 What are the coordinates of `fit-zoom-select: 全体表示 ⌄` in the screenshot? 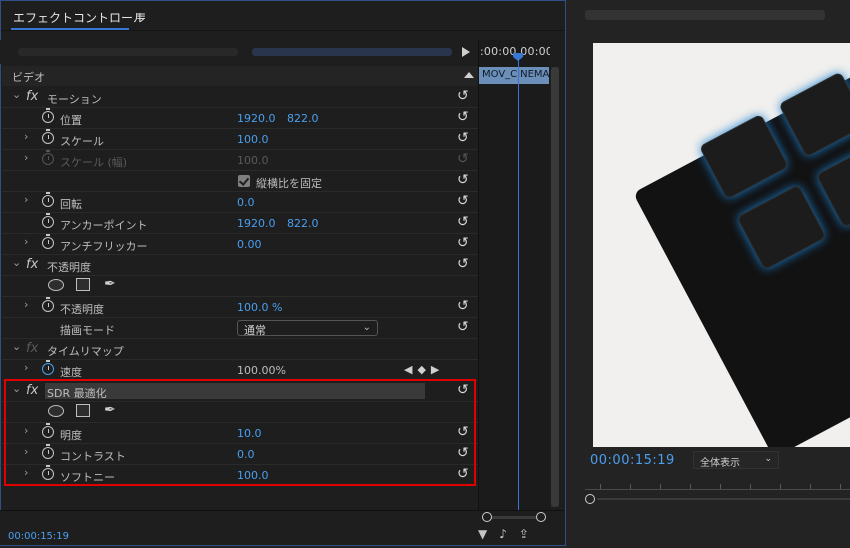 It's located at (736, 460).